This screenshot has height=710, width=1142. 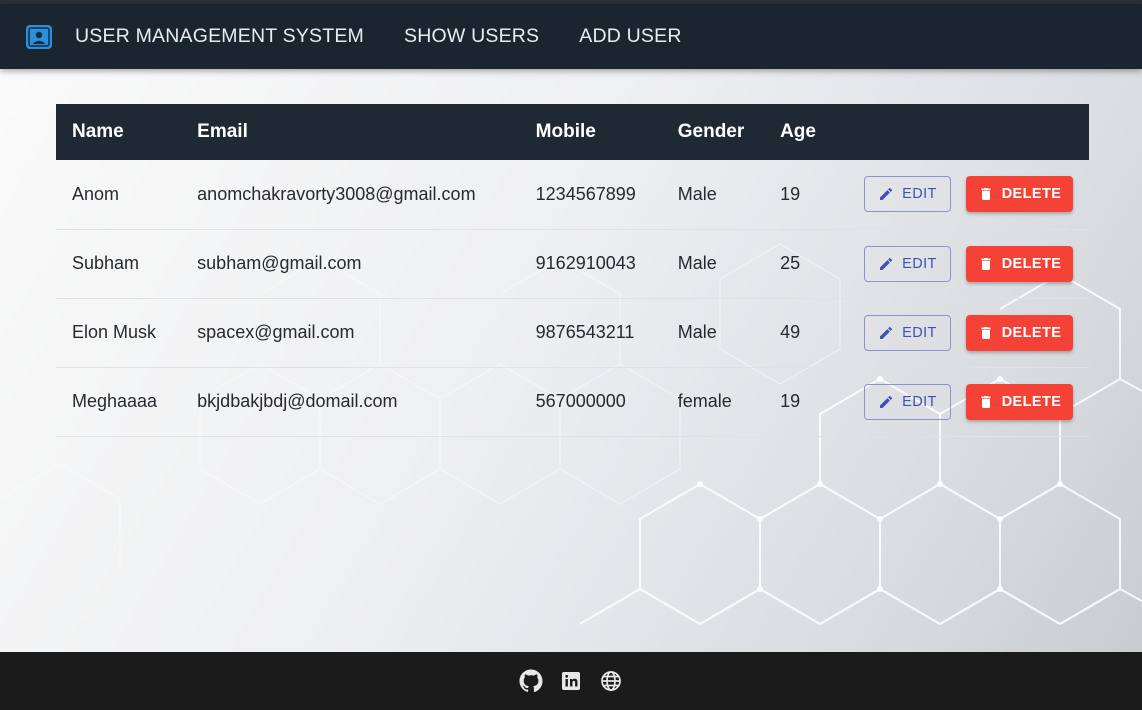 I want to click on nav-show-users: SHOW USERS, so click(x=471, y=36).